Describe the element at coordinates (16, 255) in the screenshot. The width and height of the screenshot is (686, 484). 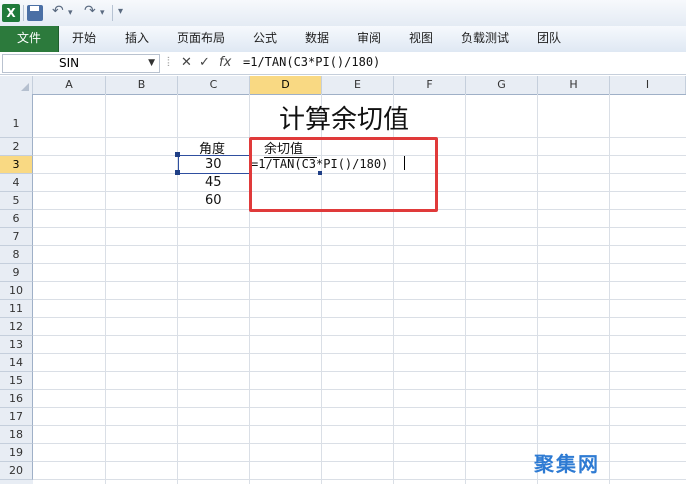
I see `row-header-8: 8` at that location.